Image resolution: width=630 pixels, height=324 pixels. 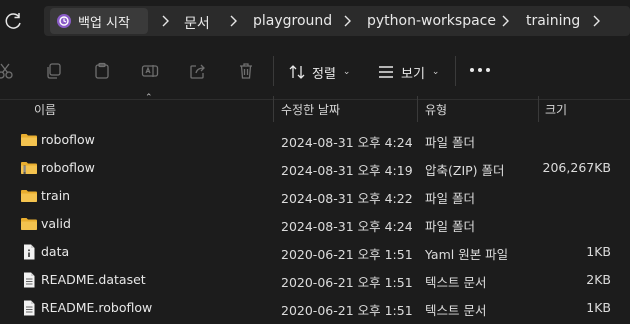 I want to click on more-options-icon, so click(x=480, y=70).